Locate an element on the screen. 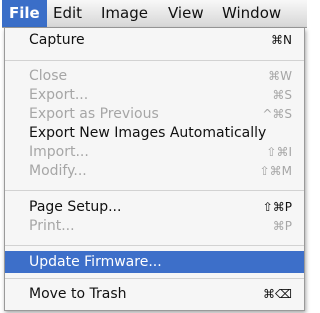 The image size is (320, 313). menu-item-label: Capture is located at coordinates (57, 40).